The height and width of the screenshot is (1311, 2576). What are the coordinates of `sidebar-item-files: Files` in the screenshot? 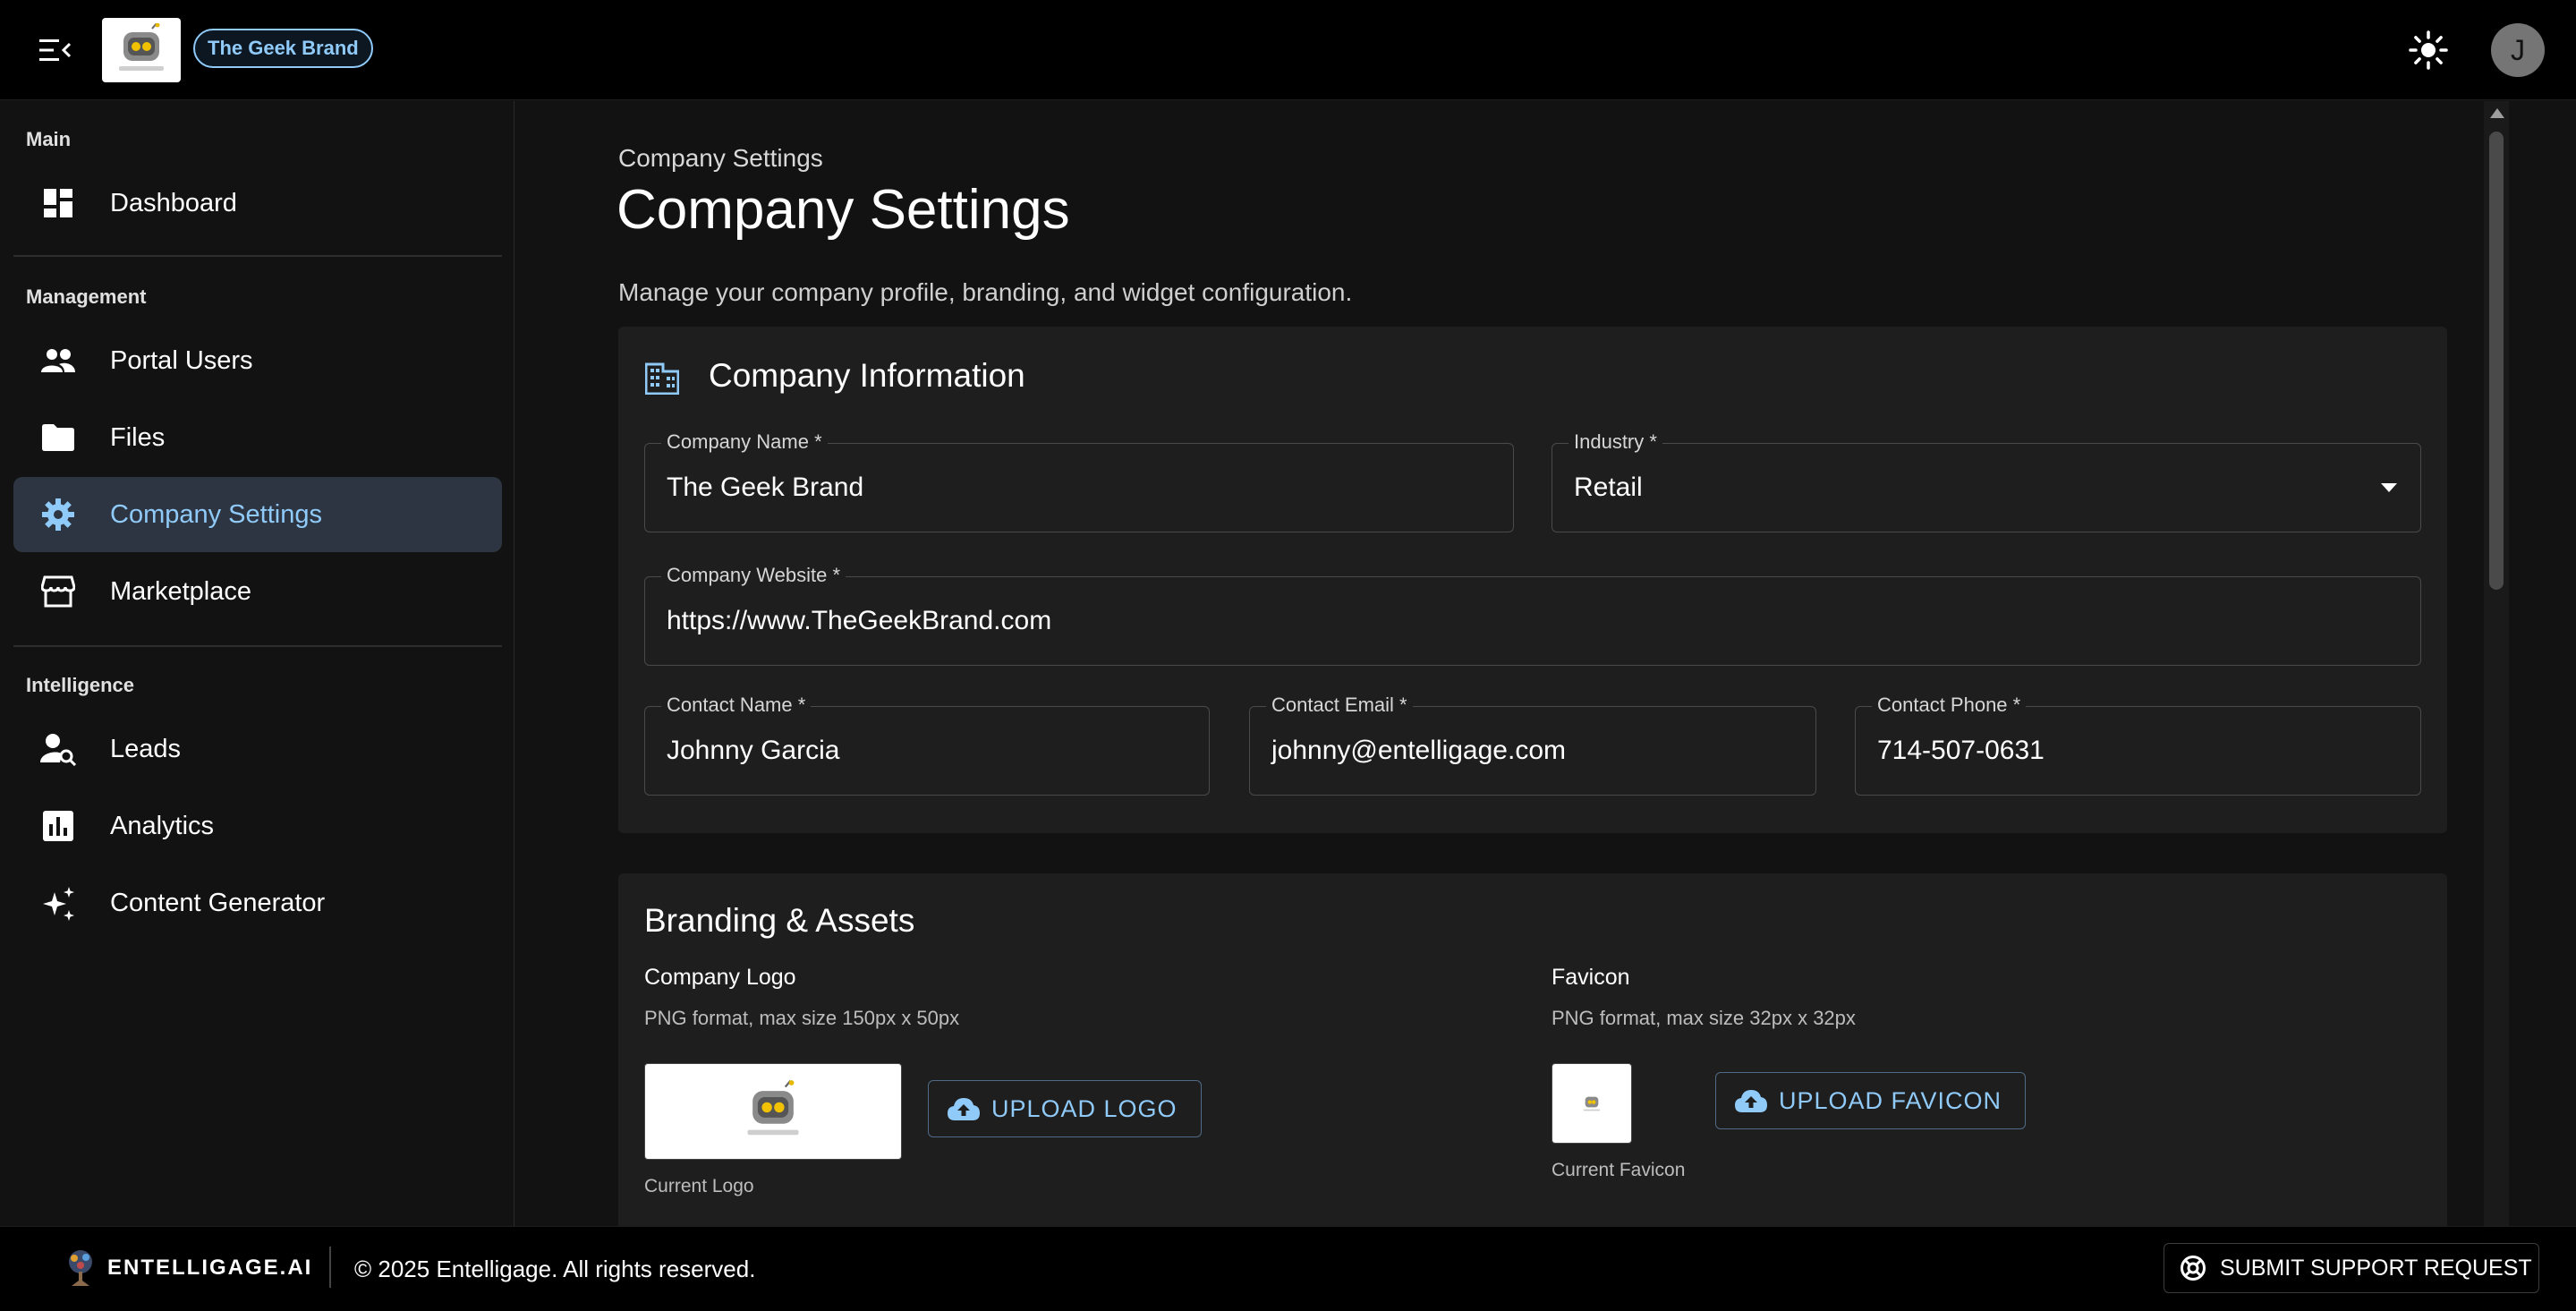 It's located at (257, 437).